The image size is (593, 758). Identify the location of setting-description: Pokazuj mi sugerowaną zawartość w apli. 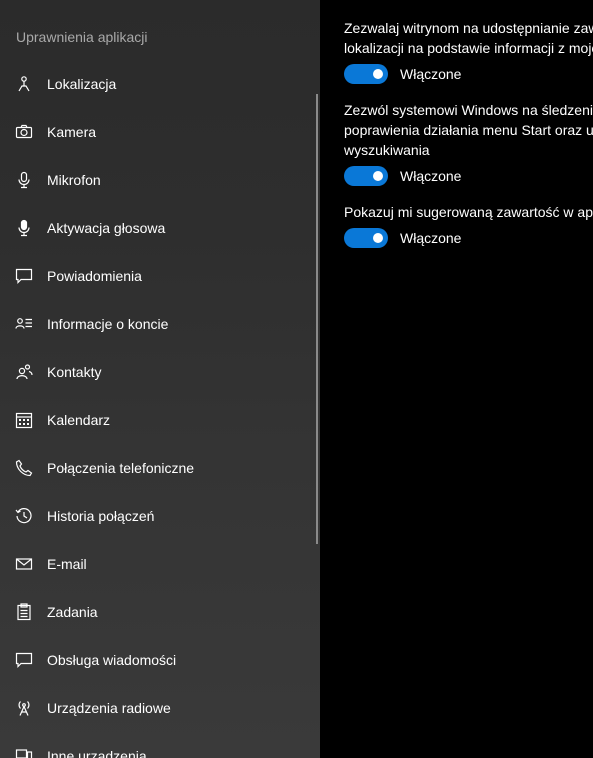
(468, 212).